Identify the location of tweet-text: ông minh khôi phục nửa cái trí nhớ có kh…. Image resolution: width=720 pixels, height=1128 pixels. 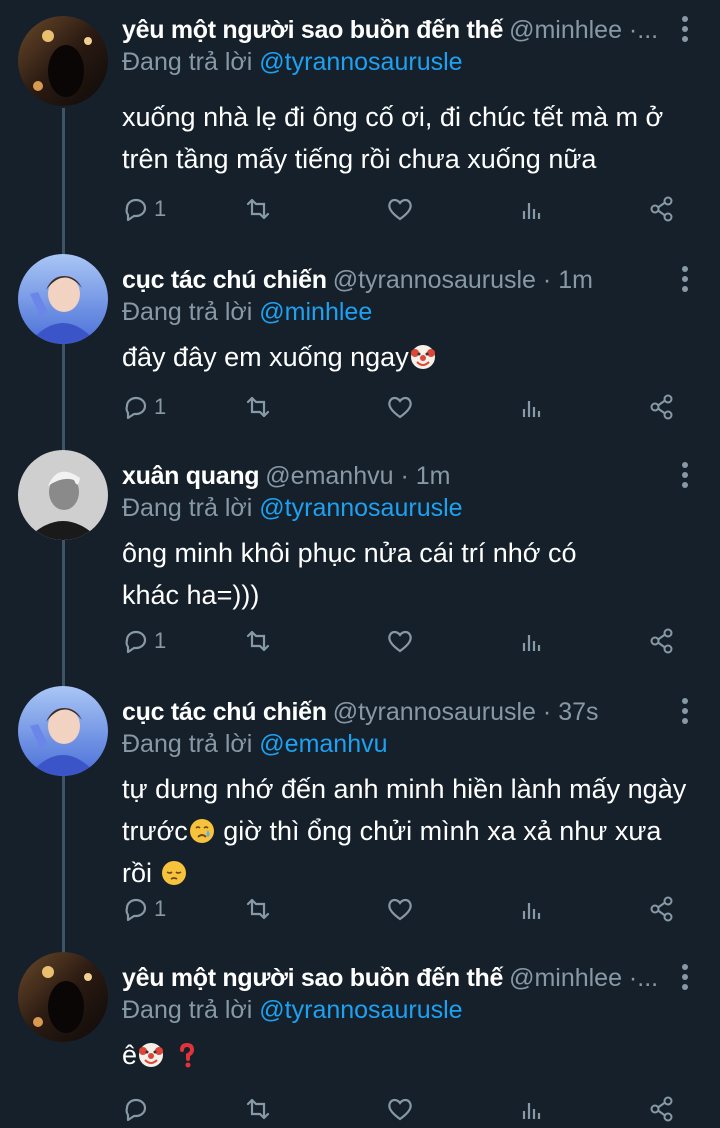
(349, 574).